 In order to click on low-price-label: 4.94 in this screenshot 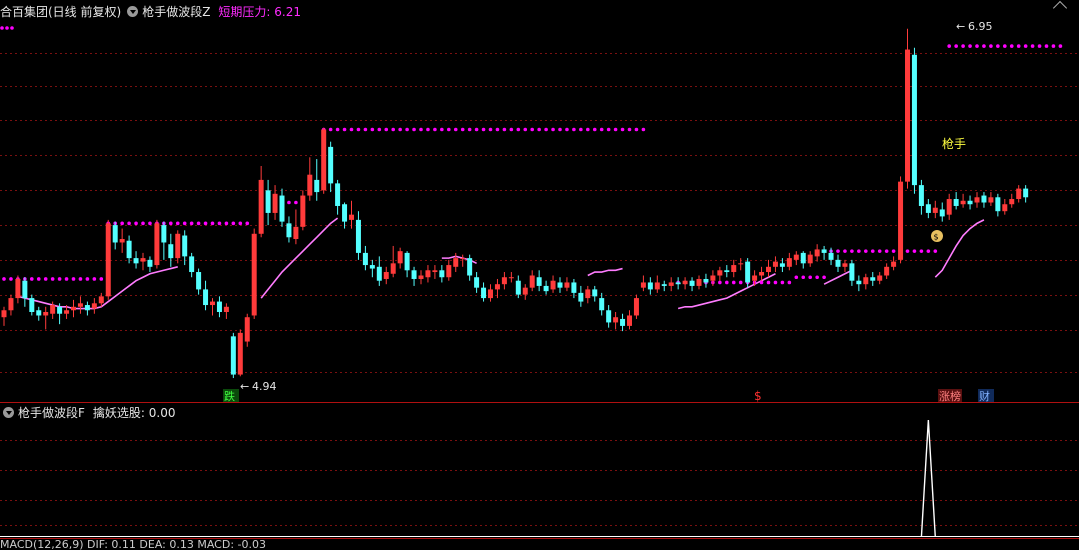, I will do `click(264, 386)`.